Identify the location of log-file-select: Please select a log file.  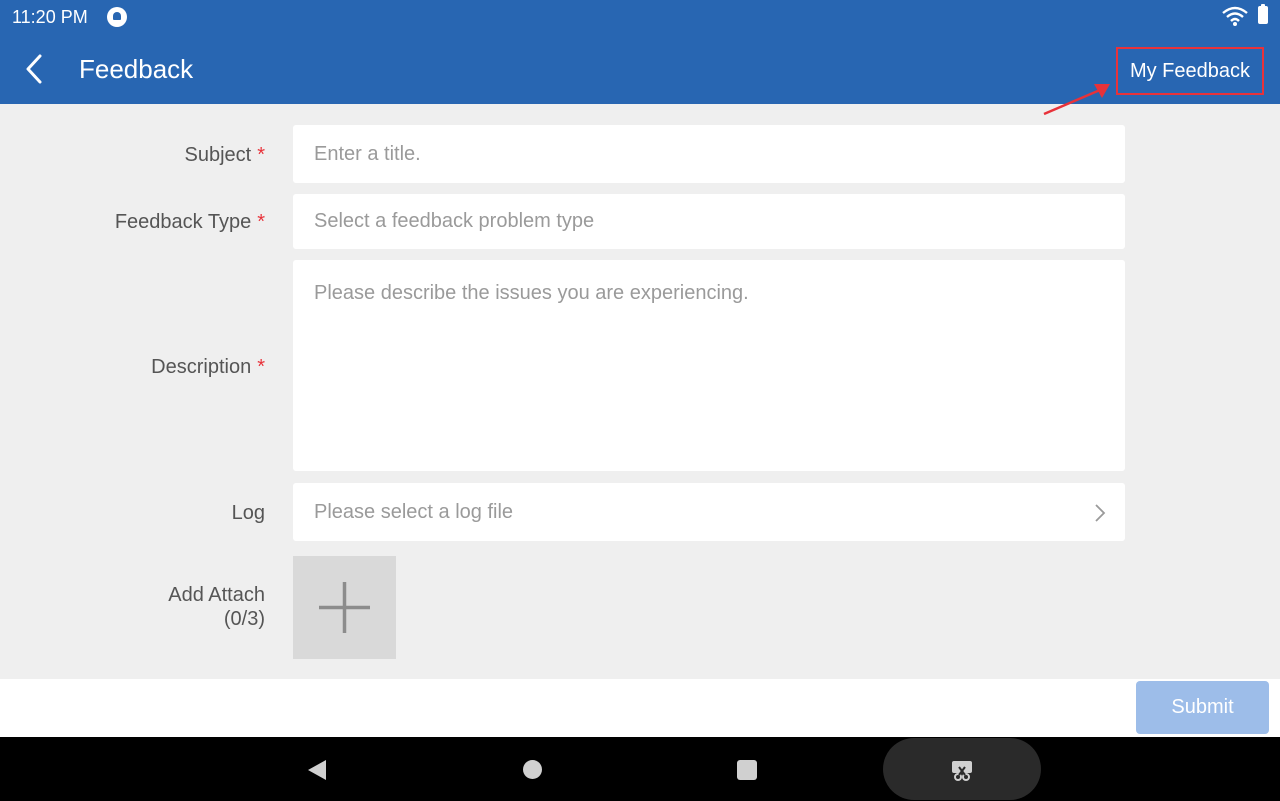
(709, 512).